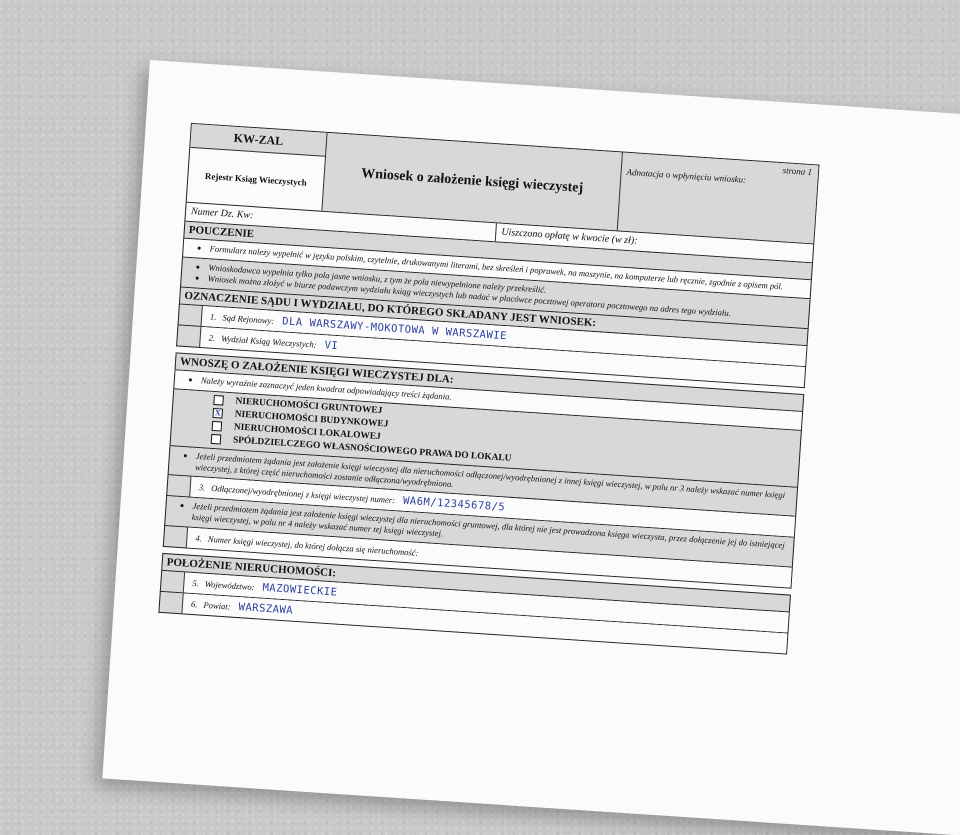  What do you see at coordinates (268, 341) in the screenshot?
I see `department-label: Wydział Ksiąg Wieczystych:` at bounding box center [268, 341].